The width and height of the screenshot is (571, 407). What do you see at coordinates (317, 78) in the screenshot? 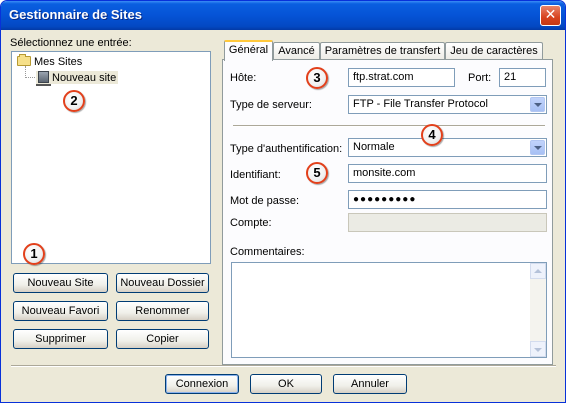
I see `annotation-badge: 3` at bounding box center [317, 78].